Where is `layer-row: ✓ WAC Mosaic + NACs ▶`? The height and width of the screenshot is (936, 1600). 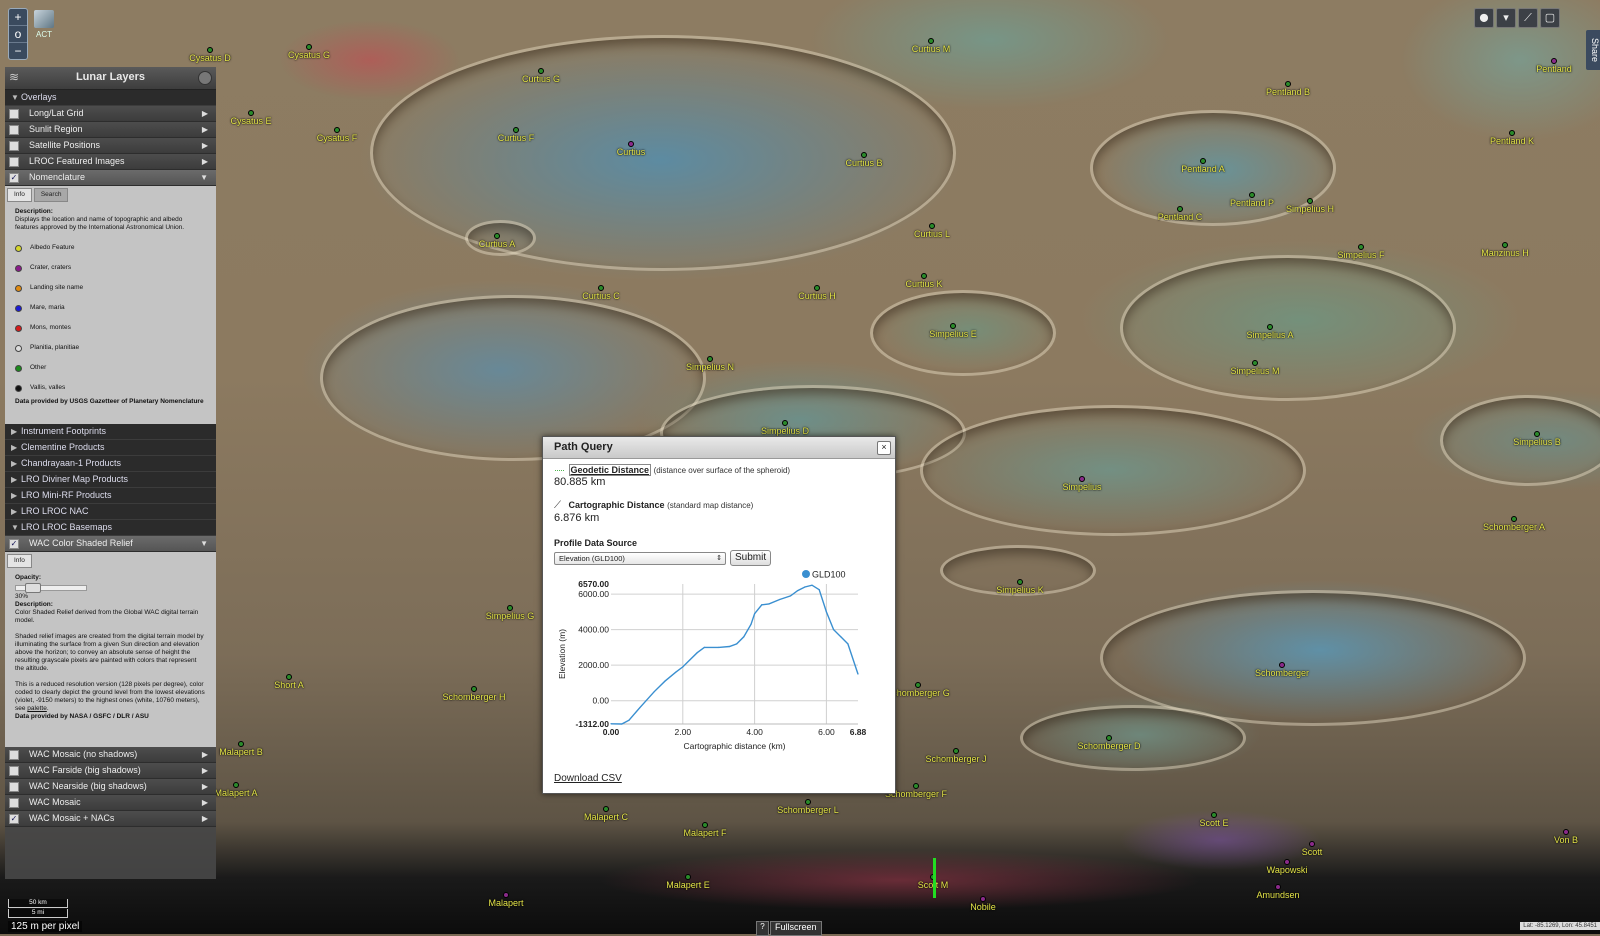 layer-row: ✓ WAC Mosaic + NACs ▶ is located at coordinates (110, 819).